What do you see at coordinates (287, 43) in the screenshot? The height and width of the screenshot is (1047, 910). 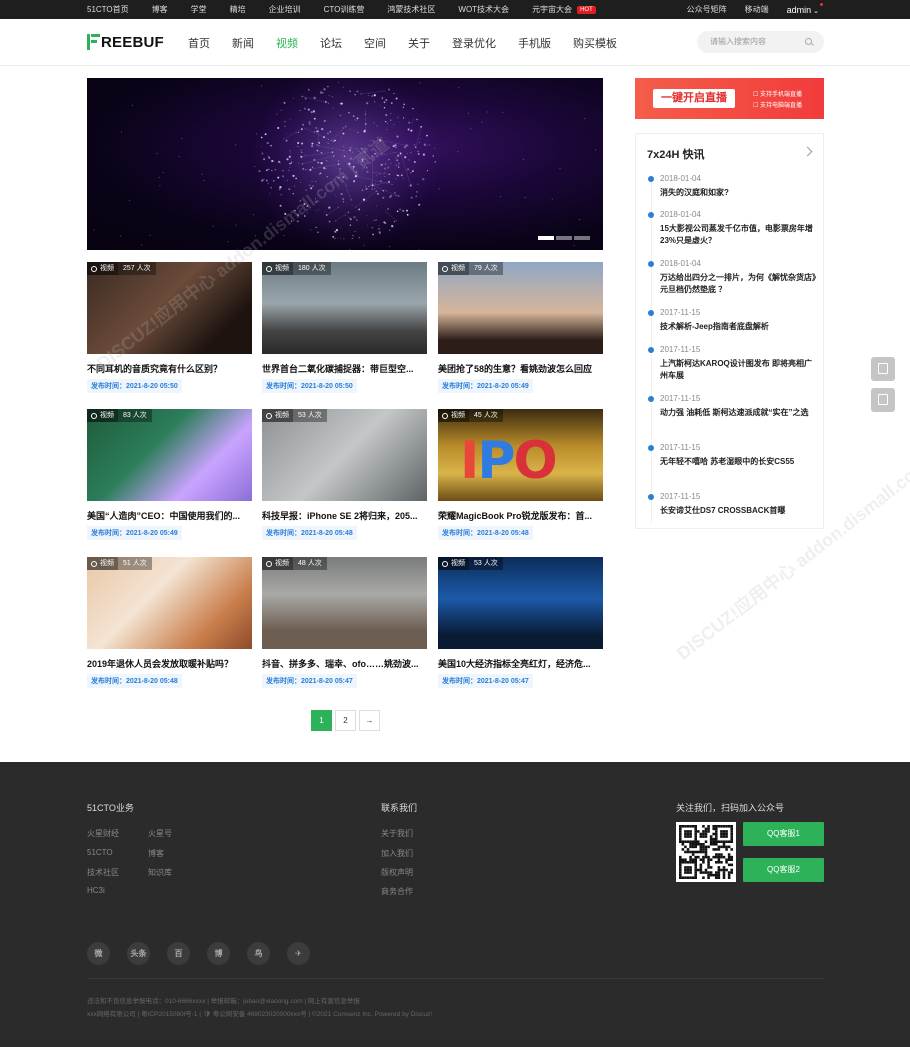 I see `nav-video: 视频` at bounding box center [287, 43].